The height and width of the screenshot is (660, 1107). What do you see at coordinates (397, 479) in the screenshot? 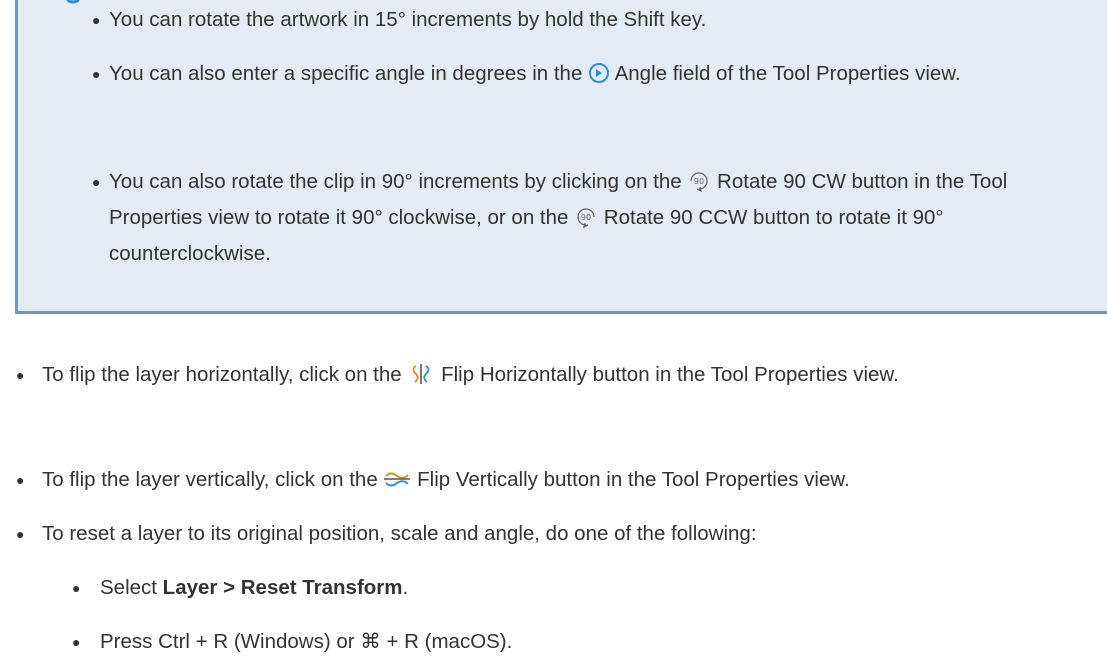
I see `flip-vertical-icon` at bounding box center [397, 479].